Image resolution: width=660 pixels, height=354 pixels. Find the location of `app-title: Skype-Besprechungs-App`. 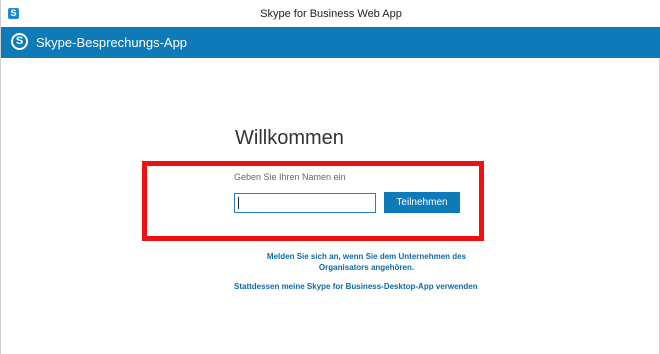

app-title: Skype-Besprechungs-App is located at coordinates (112, 42).